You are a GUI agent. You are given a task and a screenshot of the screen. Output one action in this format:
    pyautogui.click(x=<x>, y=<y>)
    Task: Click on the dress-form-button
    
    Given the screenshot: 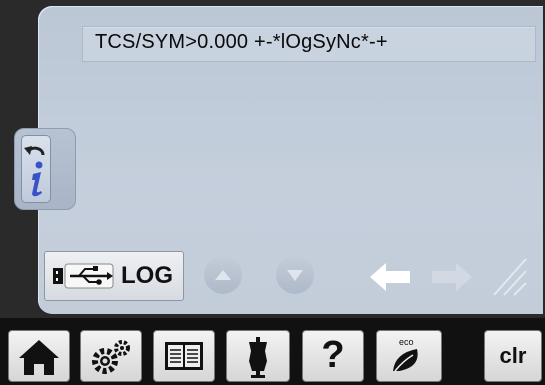 What is the action you would take?
    pyautogui.click(x=258, y=356)
    